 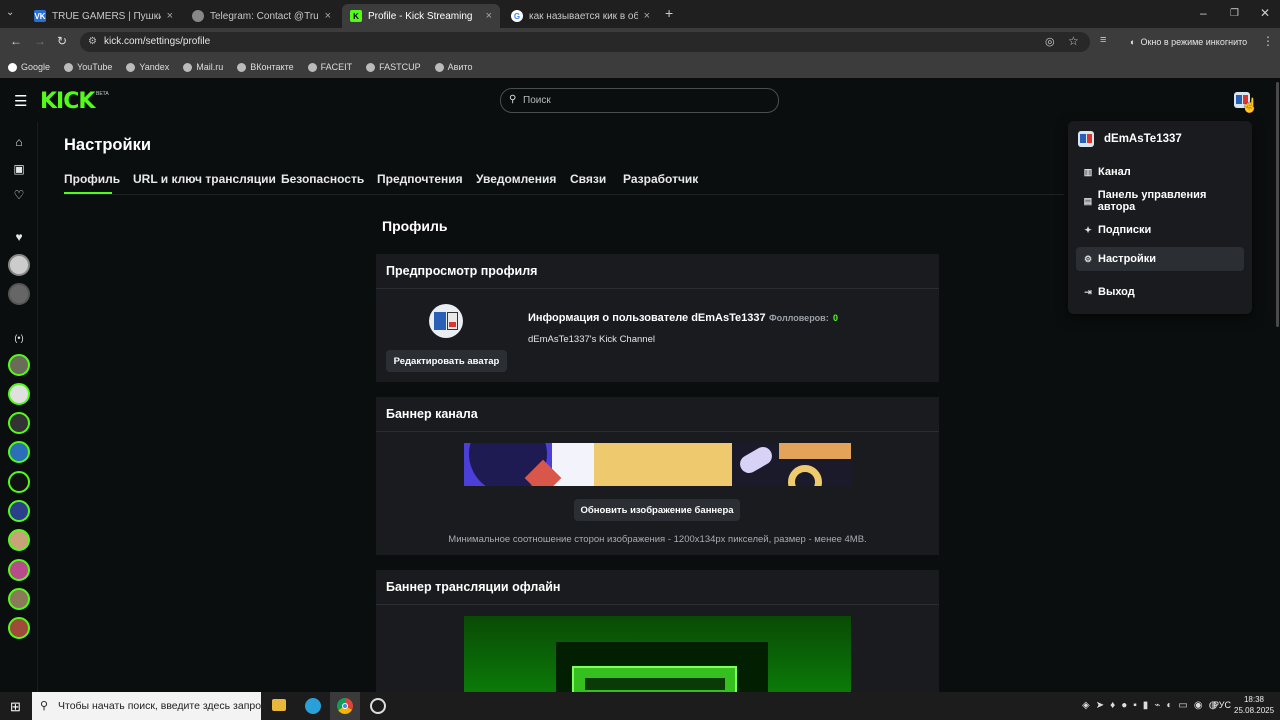 What do you see at coordinates (1135, 705) in the screenshot?
I see `tray-icon: ▪` at bounding box center [1135, 705].